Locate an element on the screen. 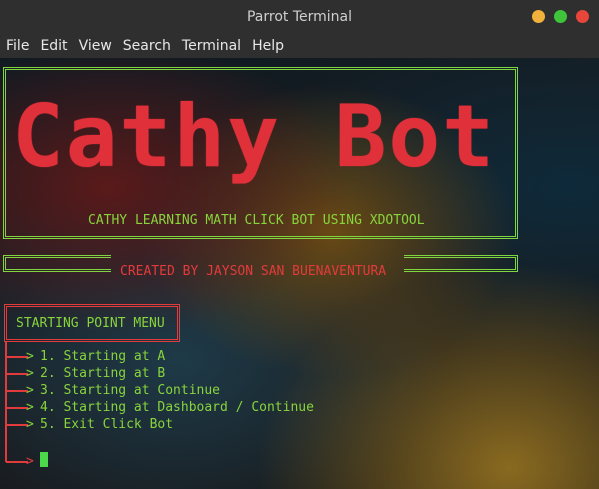  option-5: 5. Exit Click Bot is located at coordinates (107, 424).